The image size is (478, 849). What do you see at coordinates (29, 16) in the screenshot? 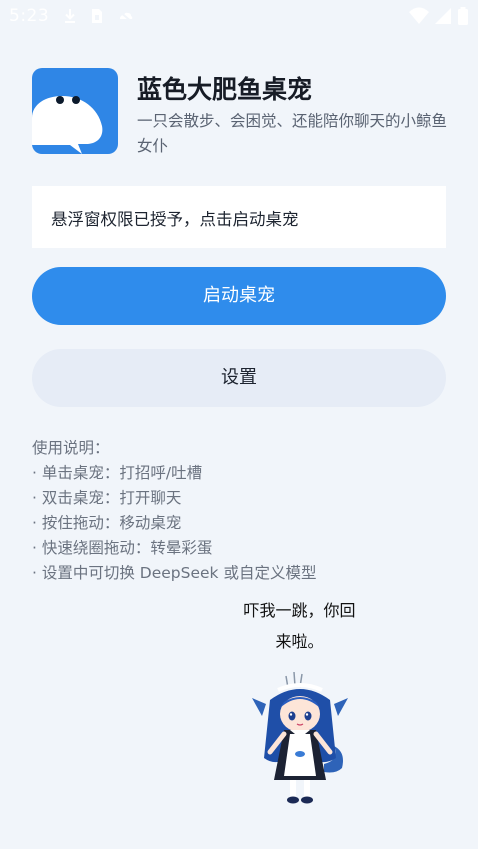
I see `status-time: 5:23` at bounding box center [29, 16].